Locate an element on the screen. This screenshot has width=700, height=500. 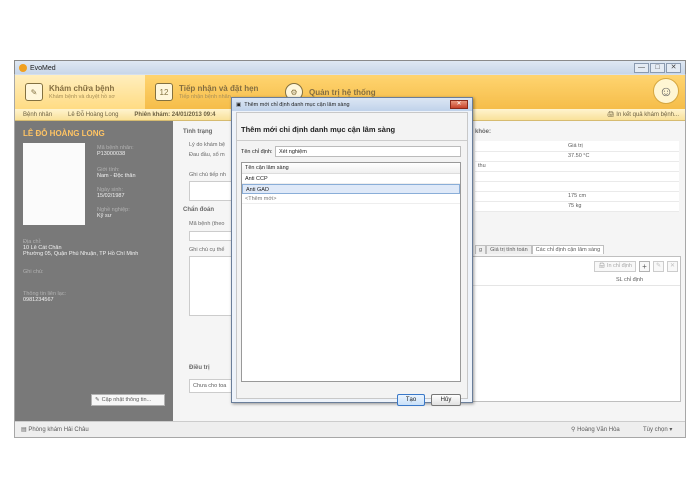
order-name-label: Tên chỉ định: is located at coordinates (257, 152).